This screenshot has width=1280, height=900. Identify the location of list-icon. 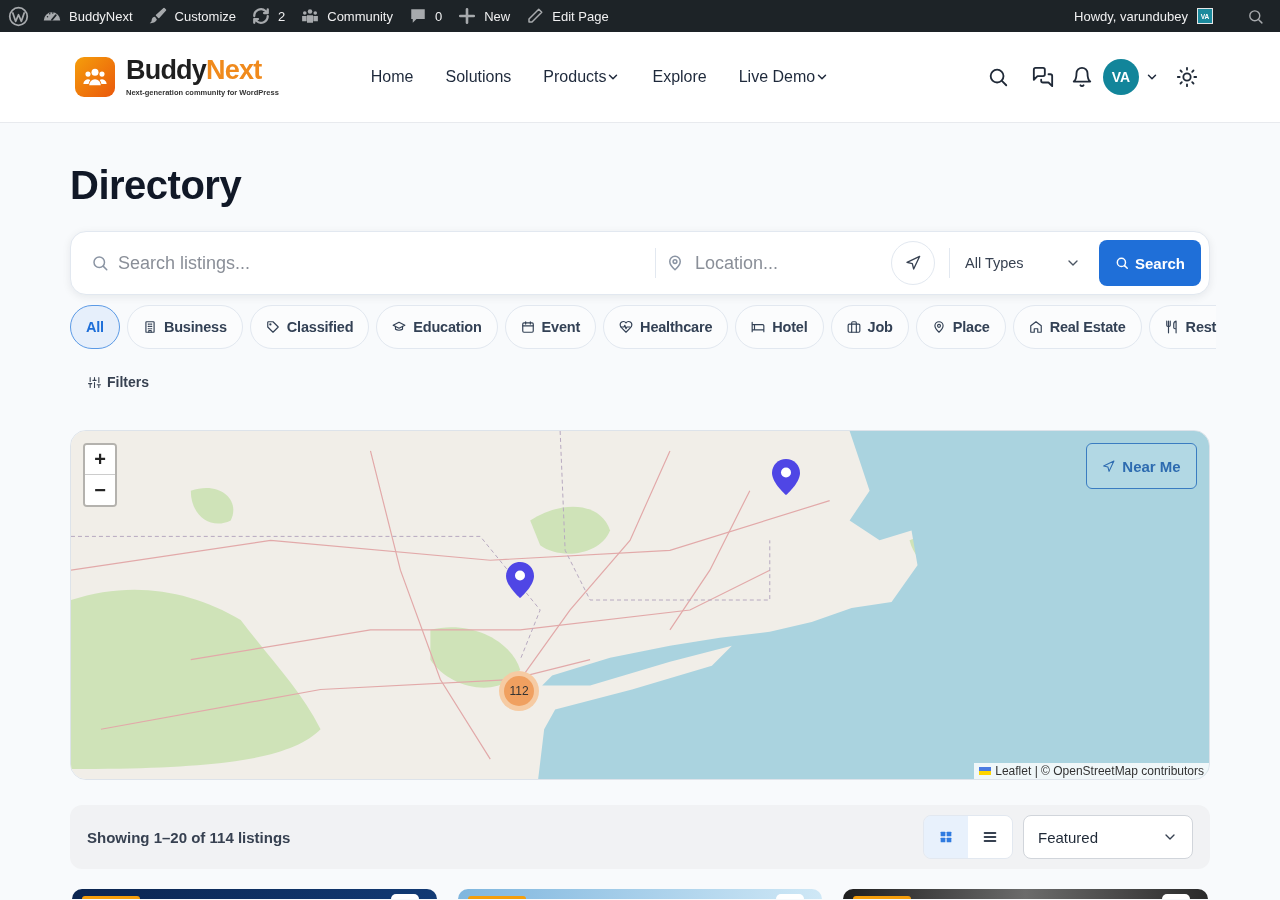
(990, 837).